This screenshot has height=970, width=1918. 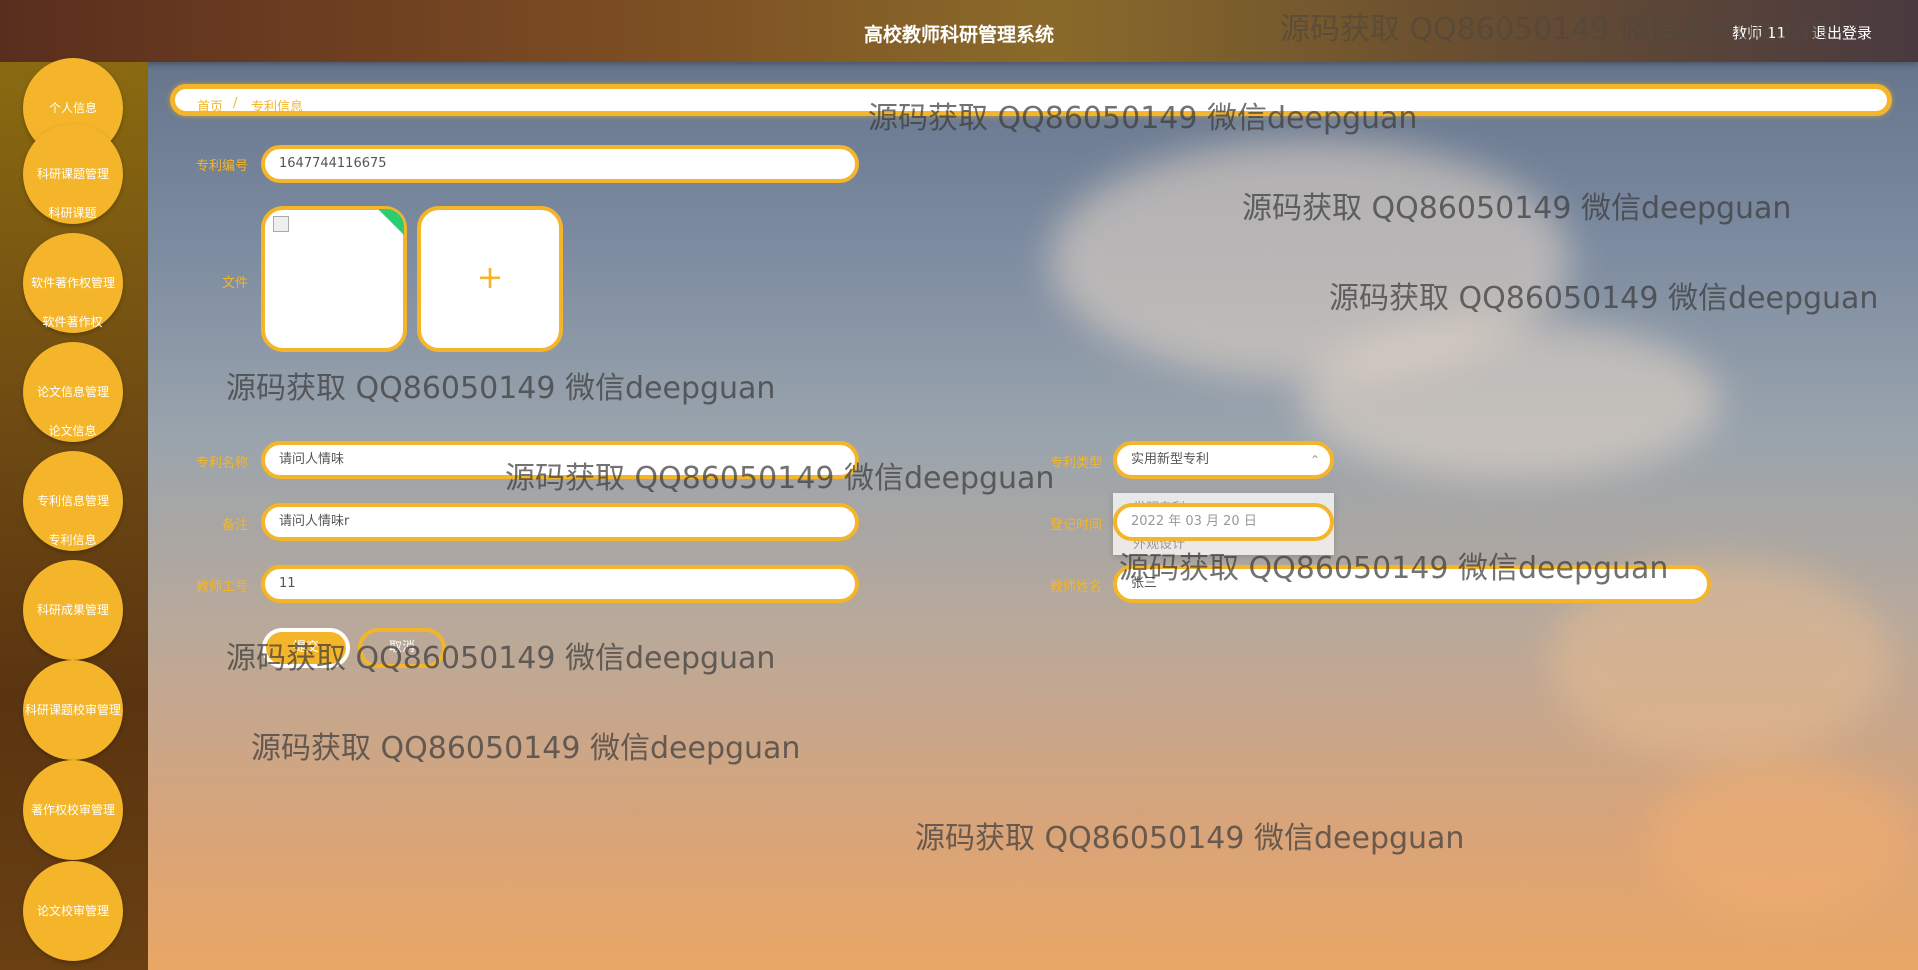 I want to click on uploaded-file-preview, so click(x=334, y=279).